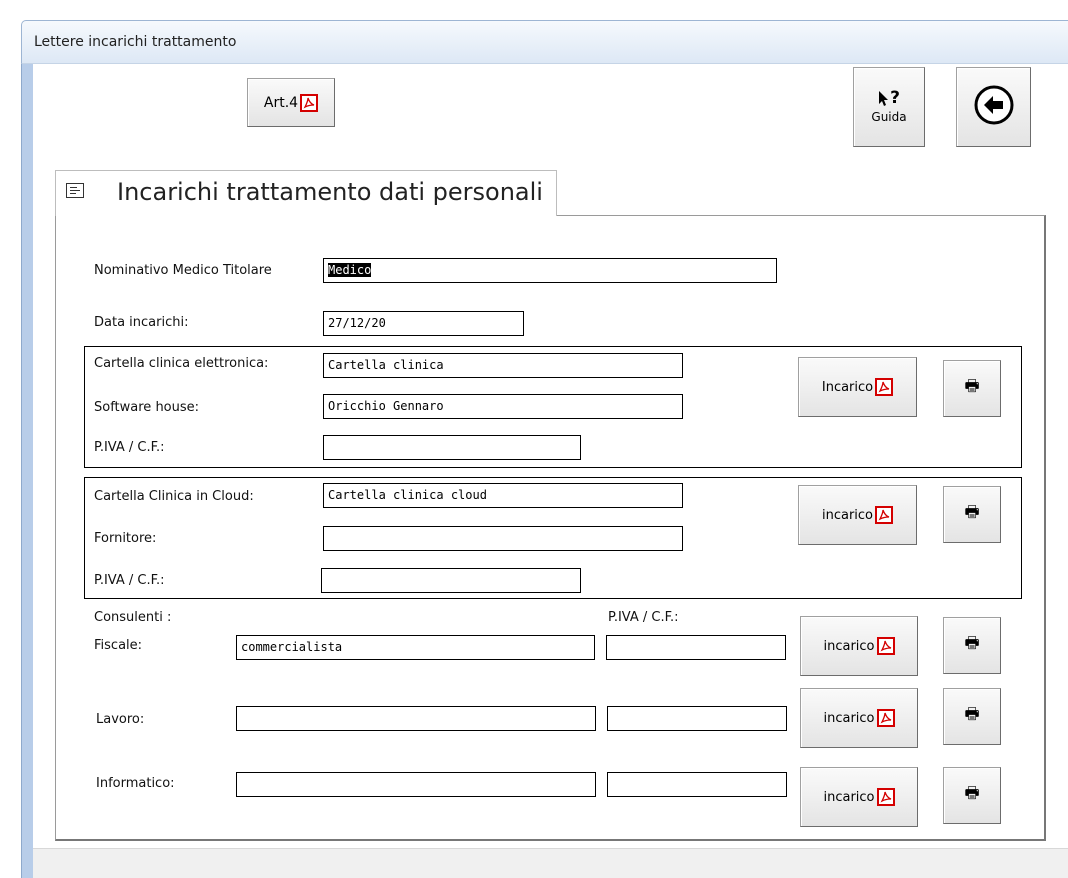 This screenshot has width=1068, height=878. What do you see at coordinates (174, 496) in the screenshot?
I see `cloud-label: Cartella Clinica in Cloud:` at bounding box center [174, 496].